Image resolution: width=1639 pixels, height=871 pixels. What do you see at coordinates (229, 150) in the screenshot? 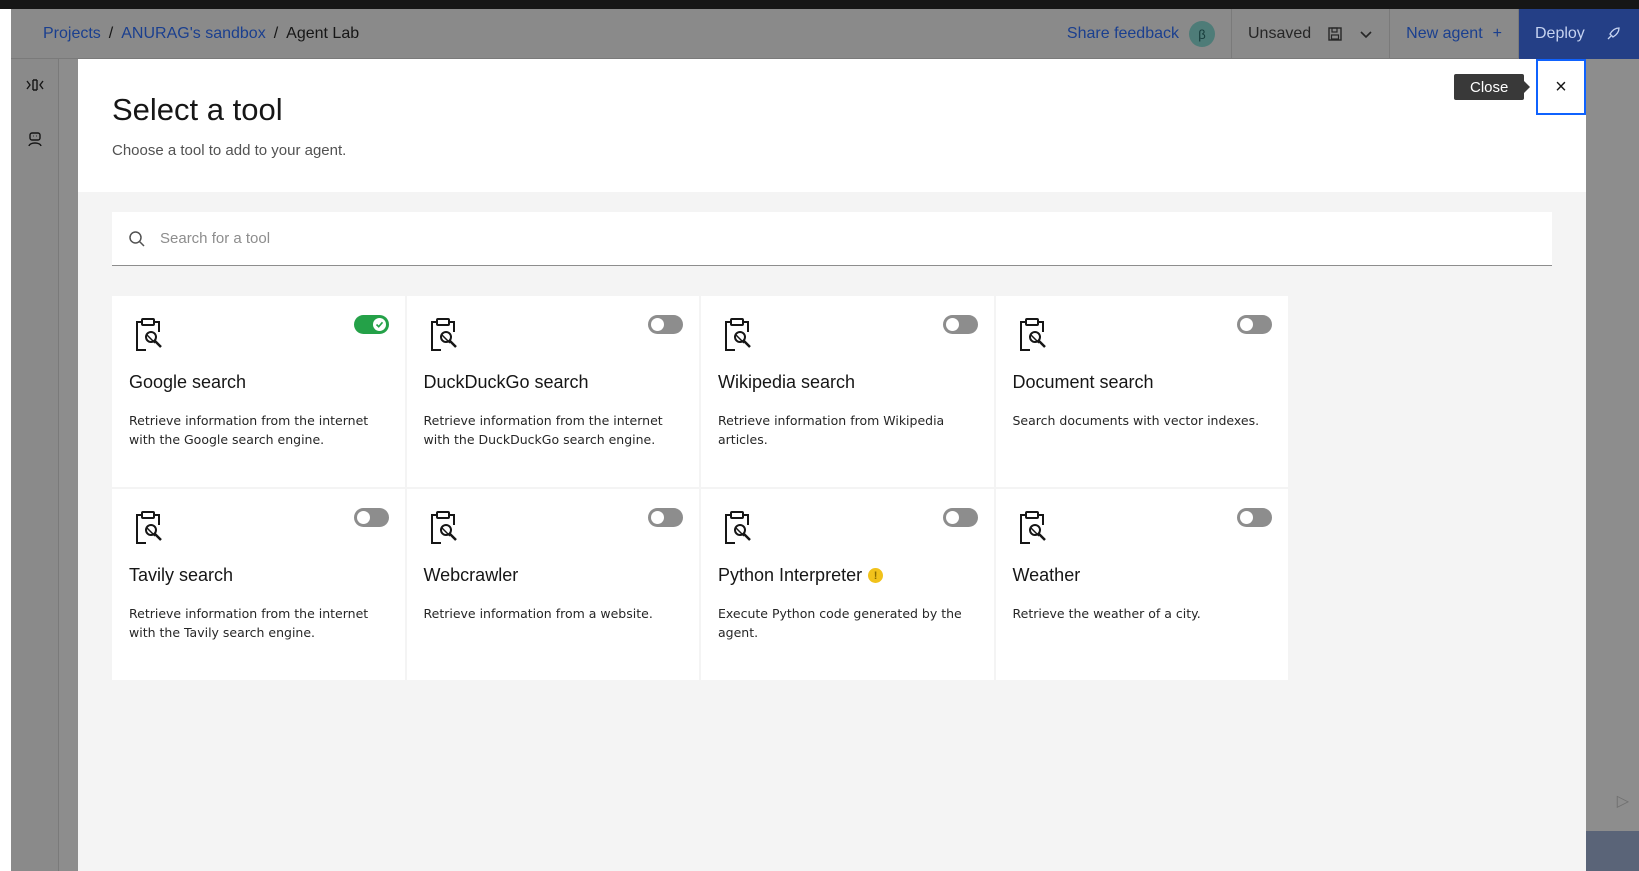
I see `modal-subtitle: Choose a tool to add to your agent.` at bounding box center [229, 150].